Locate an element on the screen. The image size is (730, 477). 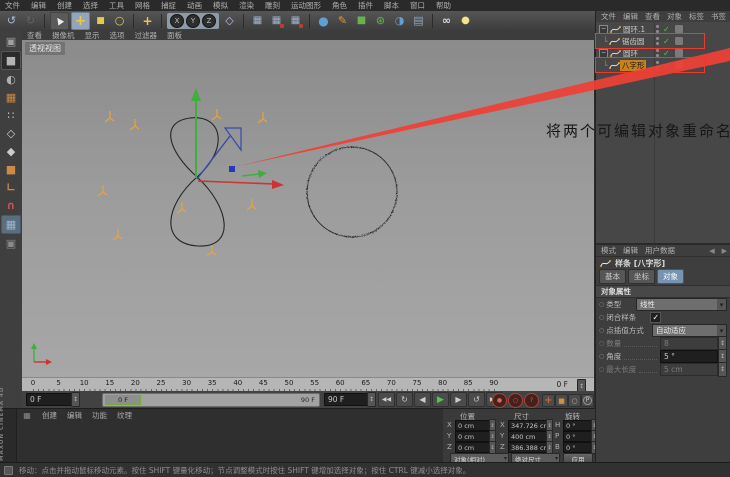
max-length-field: 5 cm is located at coordinates (689, 369).